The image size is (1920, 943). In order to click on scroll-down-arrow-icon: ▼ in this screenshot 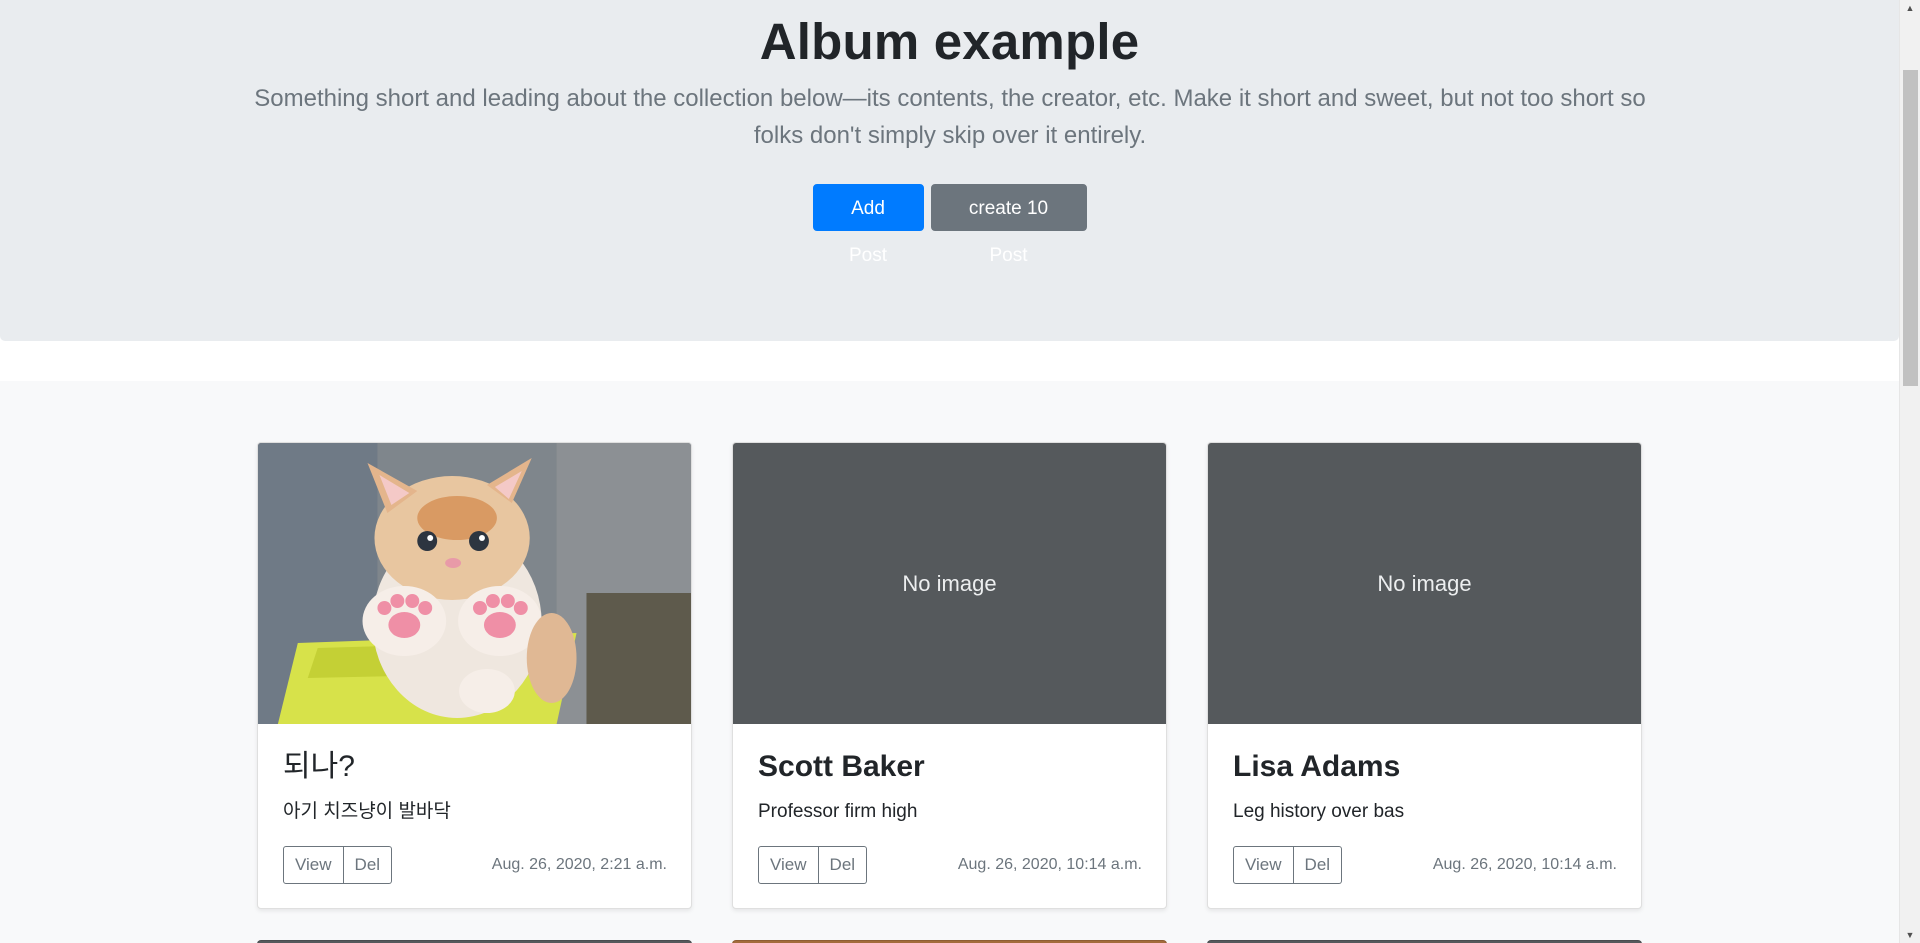, I will do `click(1910, 935)`.